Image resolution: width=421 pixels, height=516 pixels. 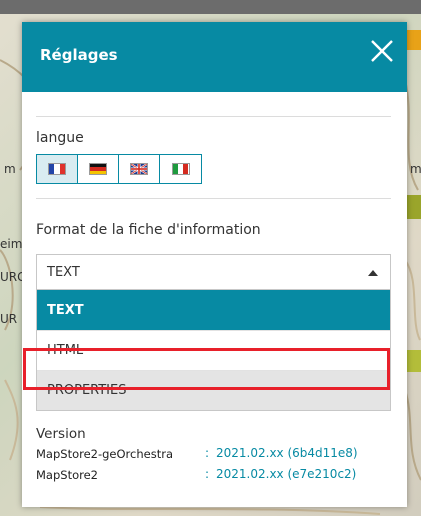 I want to click on language-button-en, so click(x=139, y=169).